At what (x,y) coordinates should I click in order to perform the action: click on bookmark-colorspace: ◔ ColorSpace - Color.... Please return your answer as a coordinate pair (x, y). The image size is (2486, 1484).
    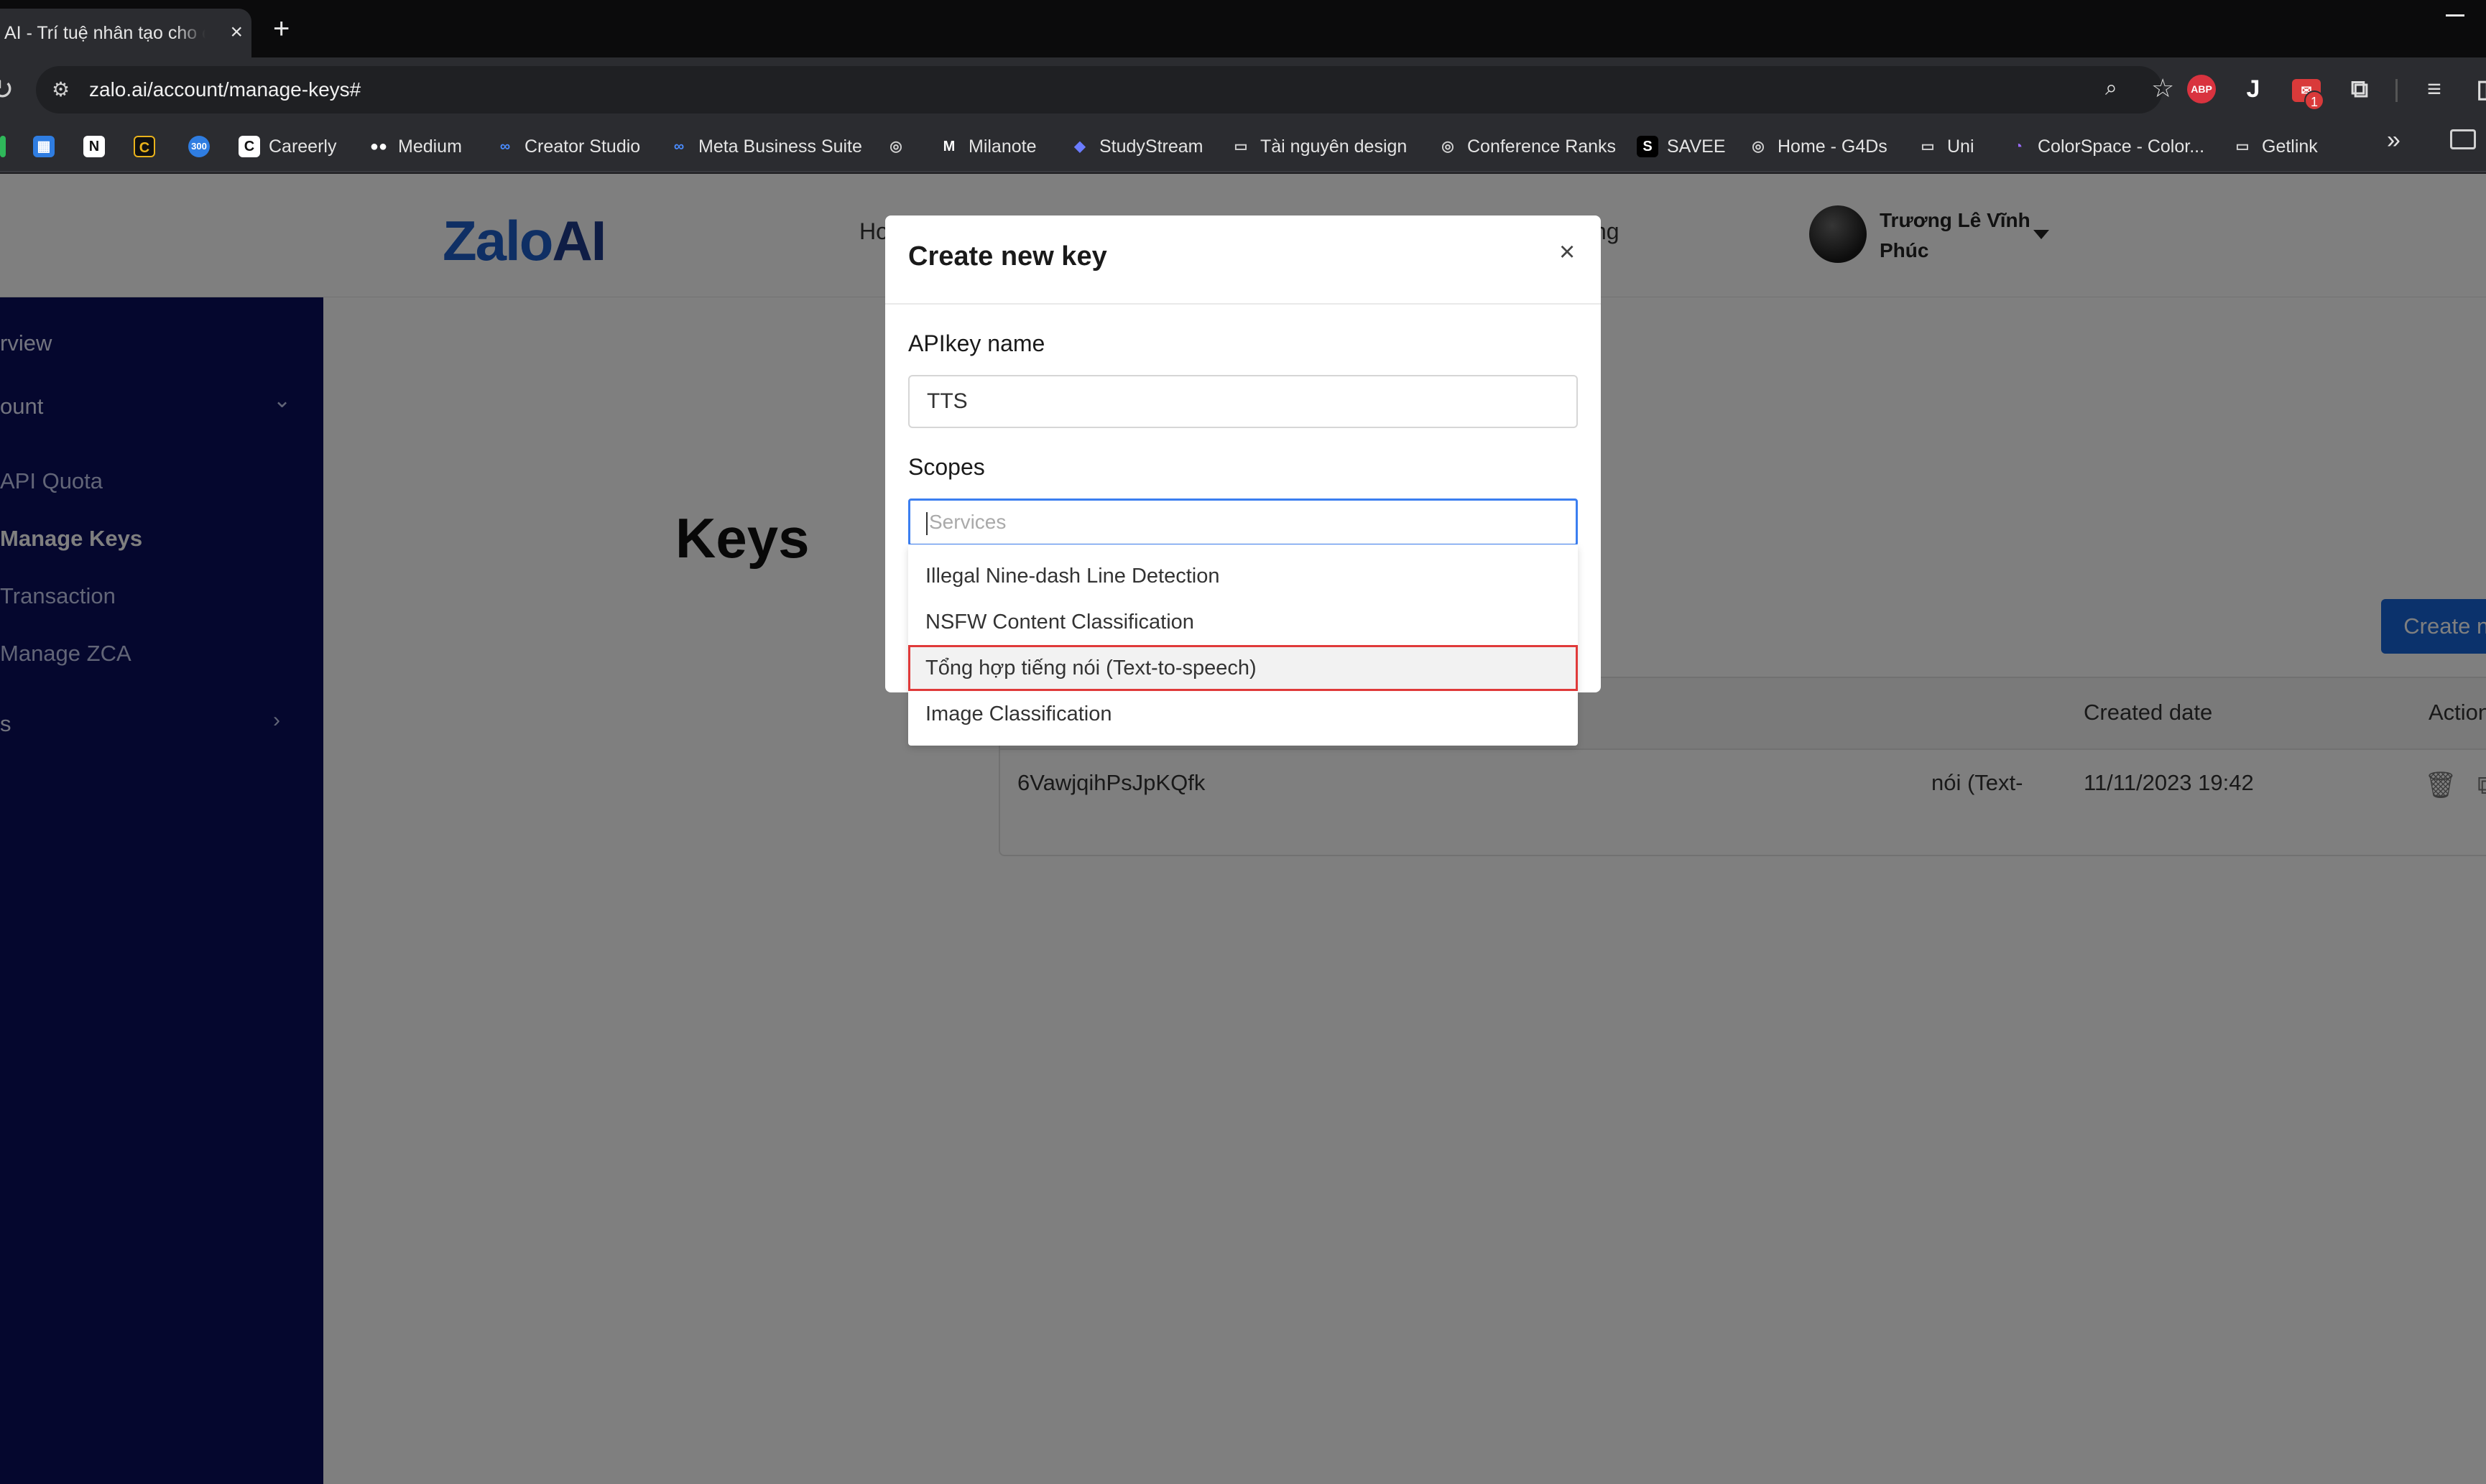
    Looking at the image, I should click on (2105, 146).